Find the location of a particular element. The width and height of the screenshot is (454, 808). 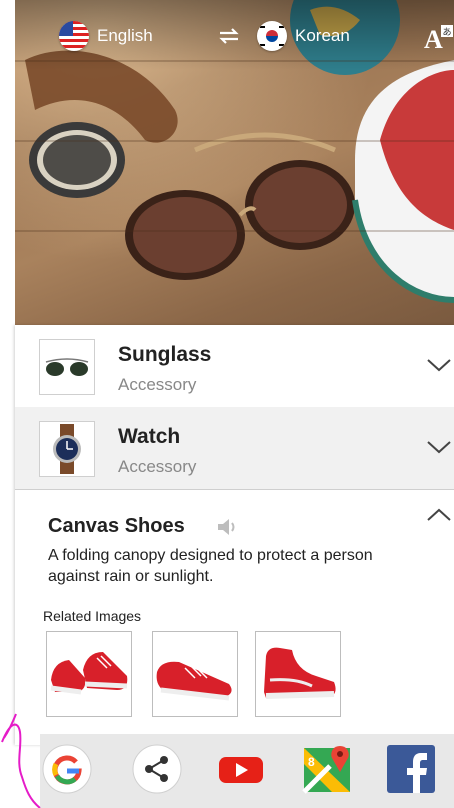

list-item-watch: Watch Accessory is located at coordinates (234, 448).